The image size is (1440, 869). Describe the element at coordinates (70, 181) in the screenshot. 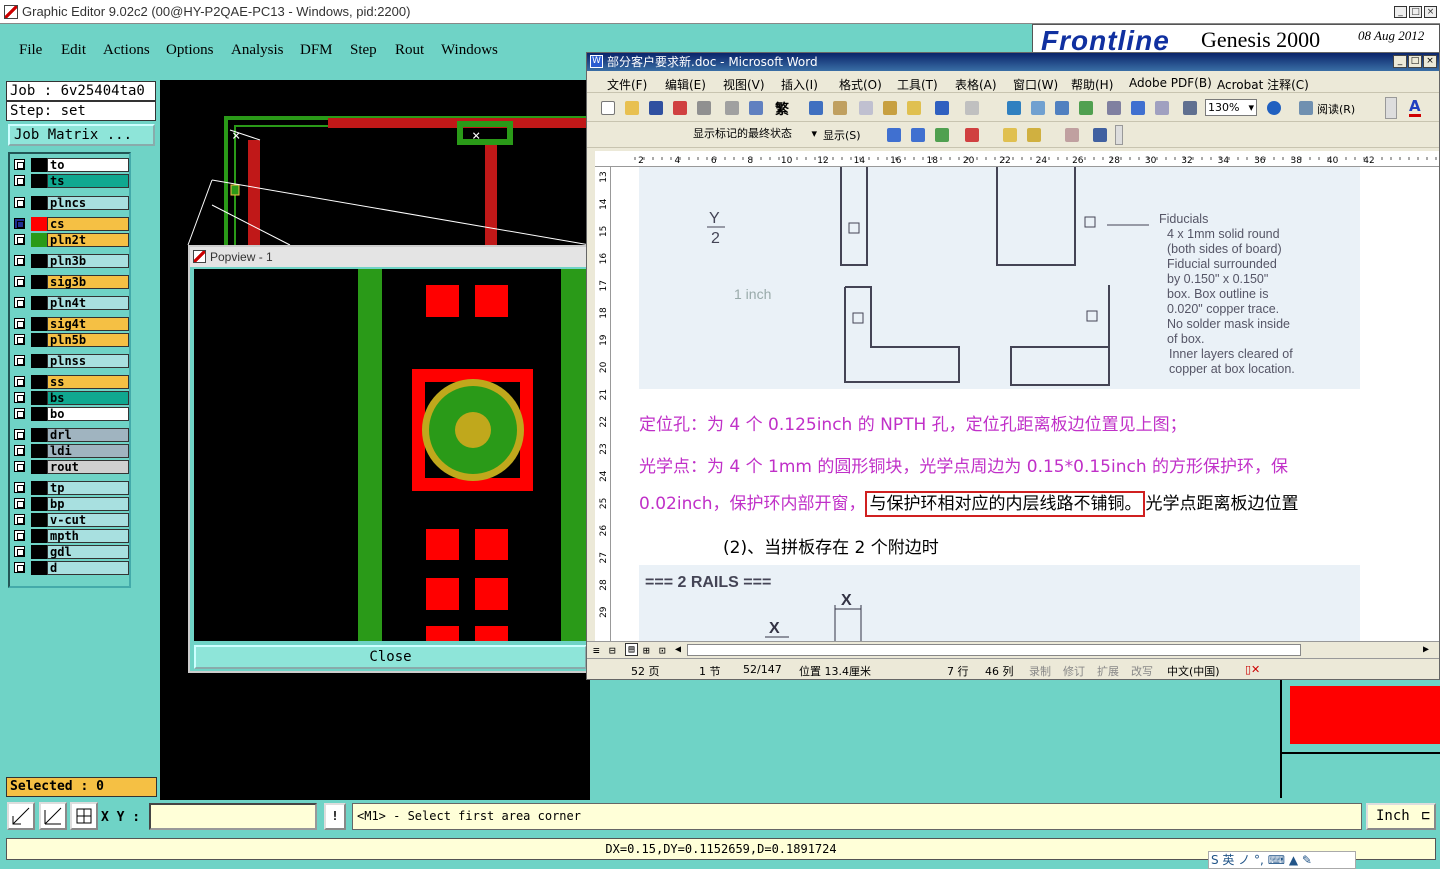

I see `layer-row-ts: ts` at that location.